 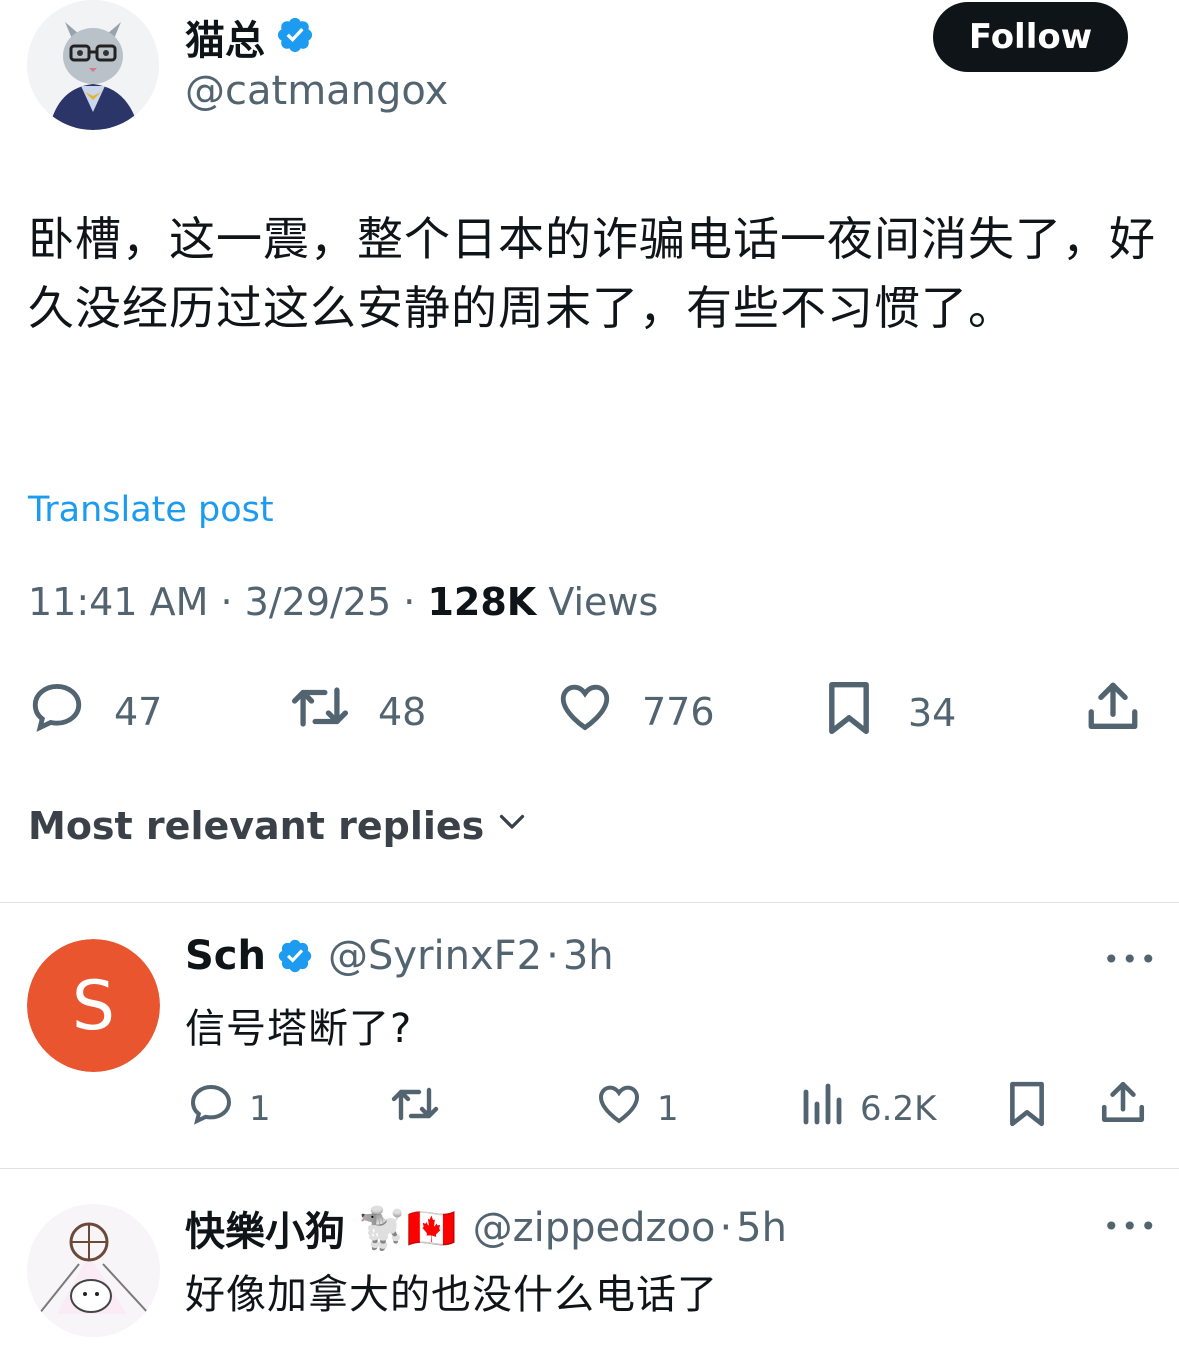 I want to click on author-handle: @catmangox, so click(x=316, y=91).